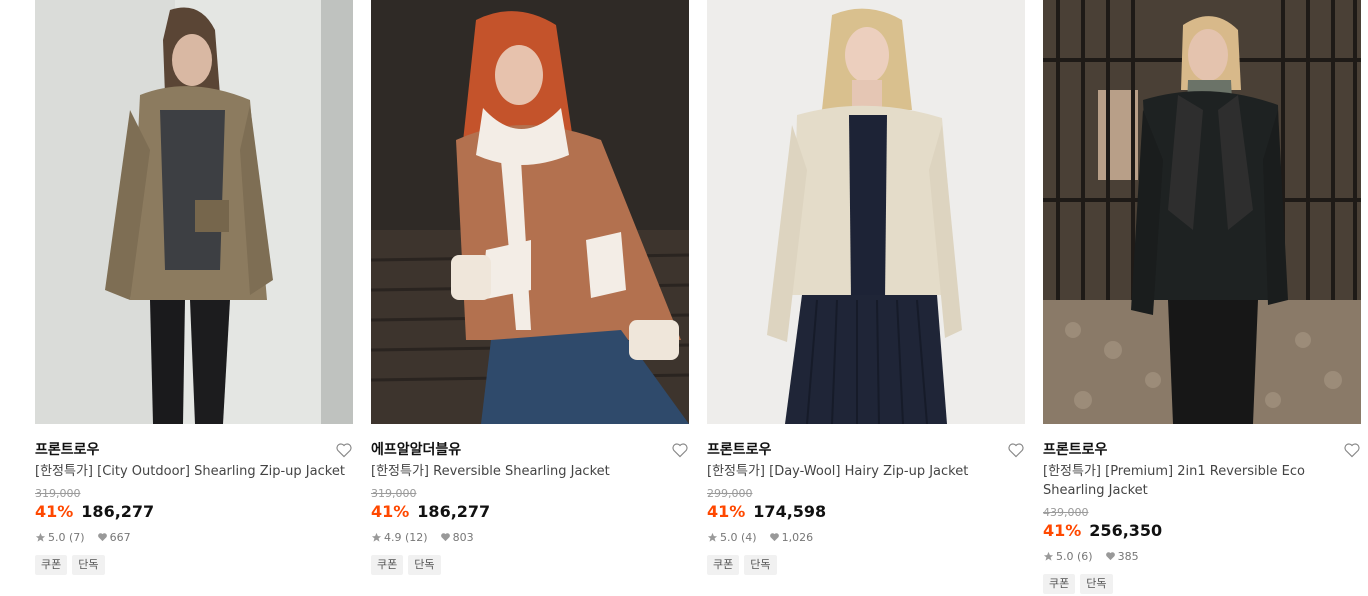  What do you see at coordinates (797, 537) in the screenshot?
I see `like-count: 1,026` at bounding box center [797, 537].